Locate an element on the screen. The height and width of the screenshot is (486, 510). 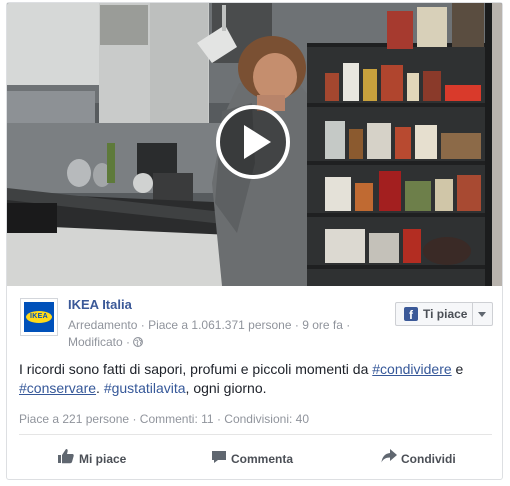
ikea-logo: IKEA is located at coordinates (39, 317).